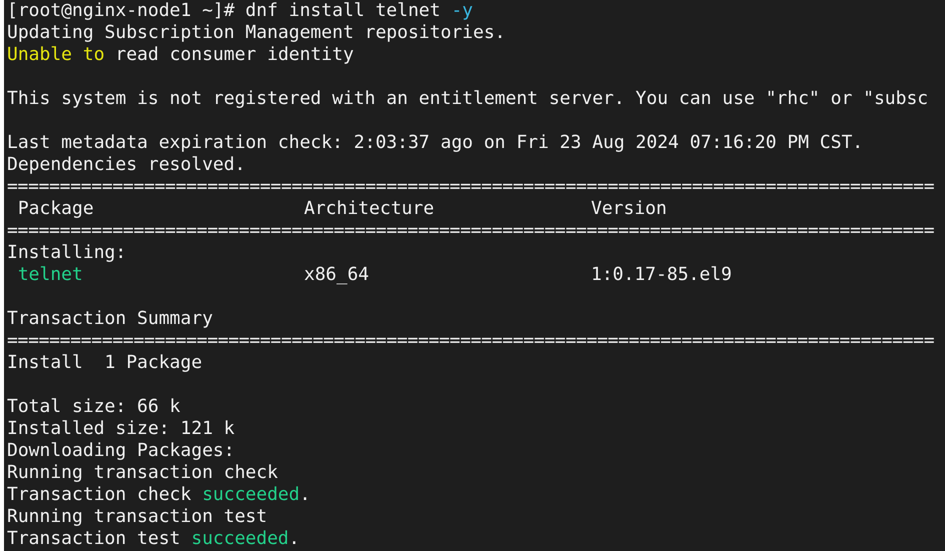 This screenshot has width=945, height=551. Describe the element at coordinates (104, 363) in the screenshot. I see `terminal-line: Install 1 Package` at that location.